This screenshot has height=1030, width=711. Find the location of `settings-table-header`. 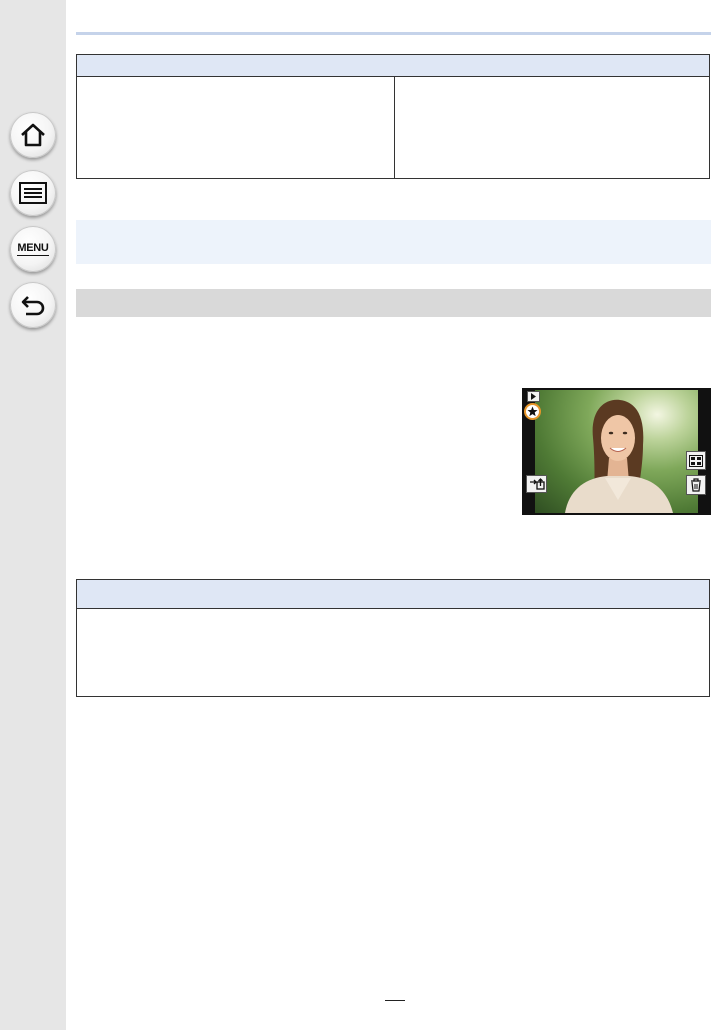

settings-table-header is located at coordinates (393, 66).